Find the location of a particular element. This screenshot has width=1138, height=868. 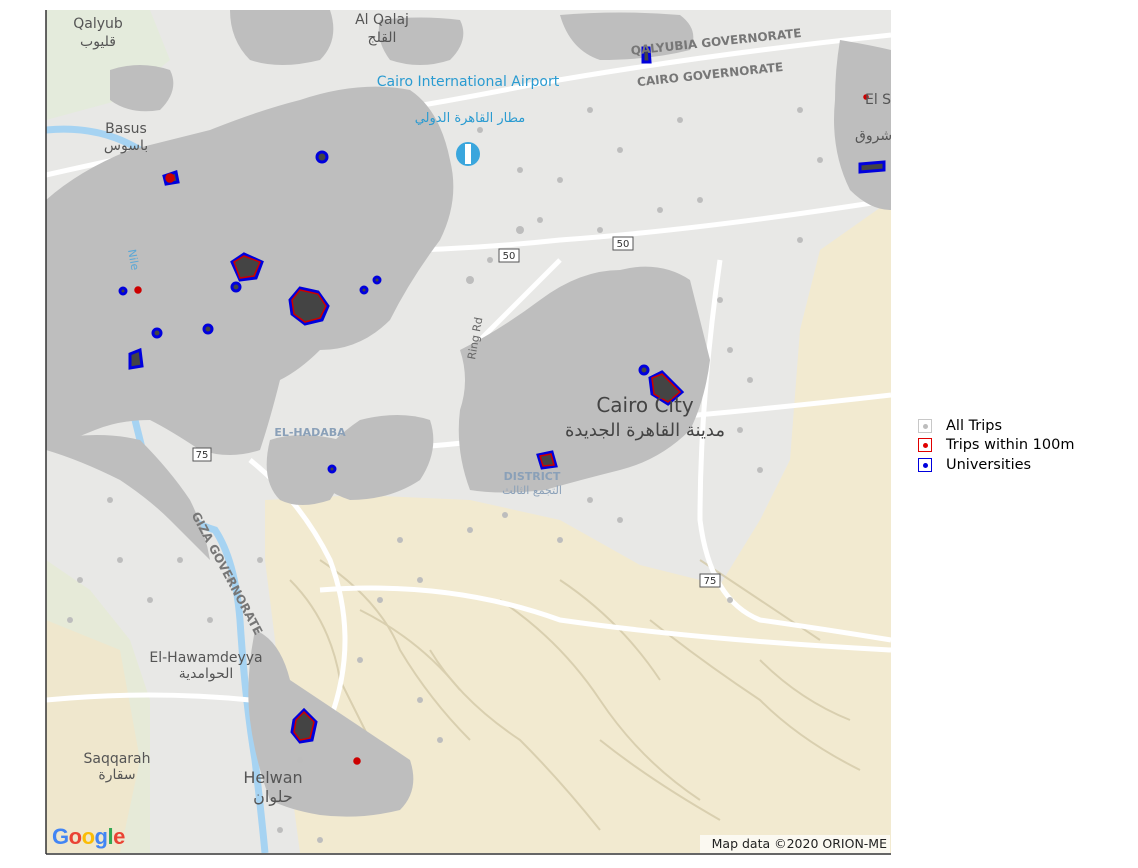

label-airport-ar: مطار القاهرة الدولي is located at coordinates (470, 118).